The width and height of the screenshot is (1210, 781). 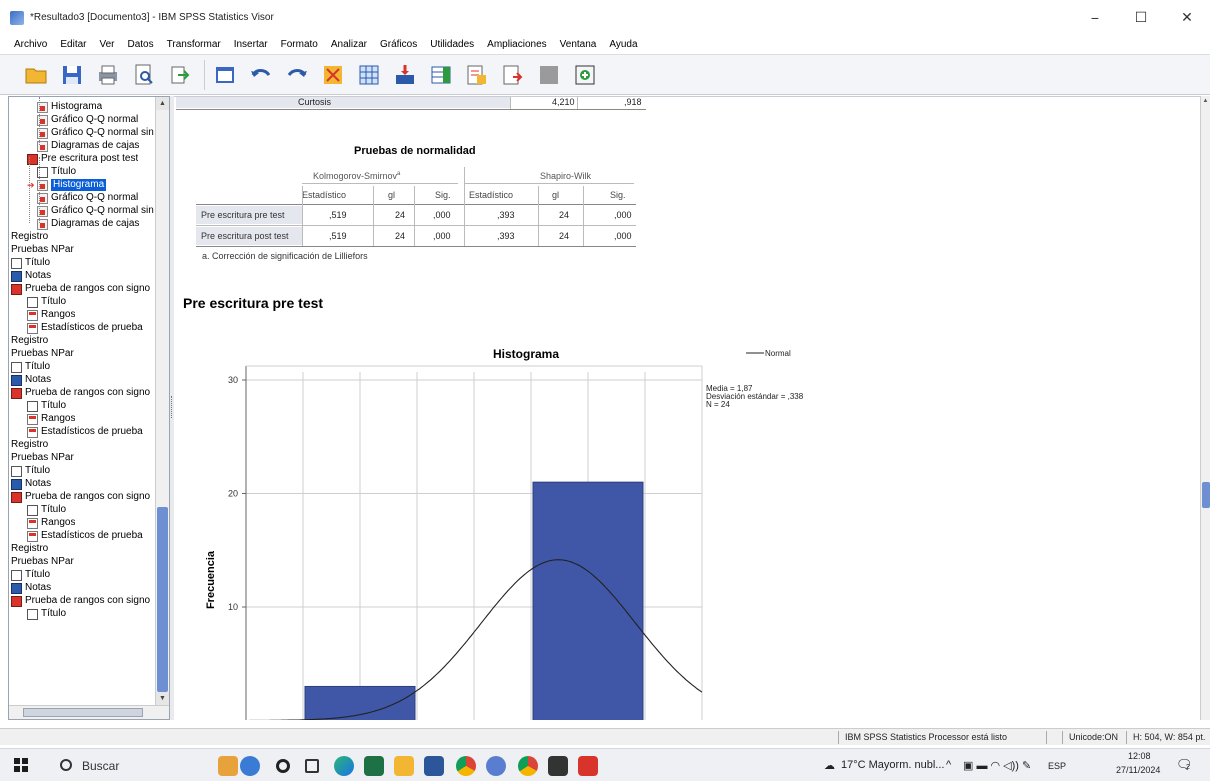 What do you see at coordinates (180, 75) in the screenshot?
I see `export-icon` at bounding box center [180, 75].